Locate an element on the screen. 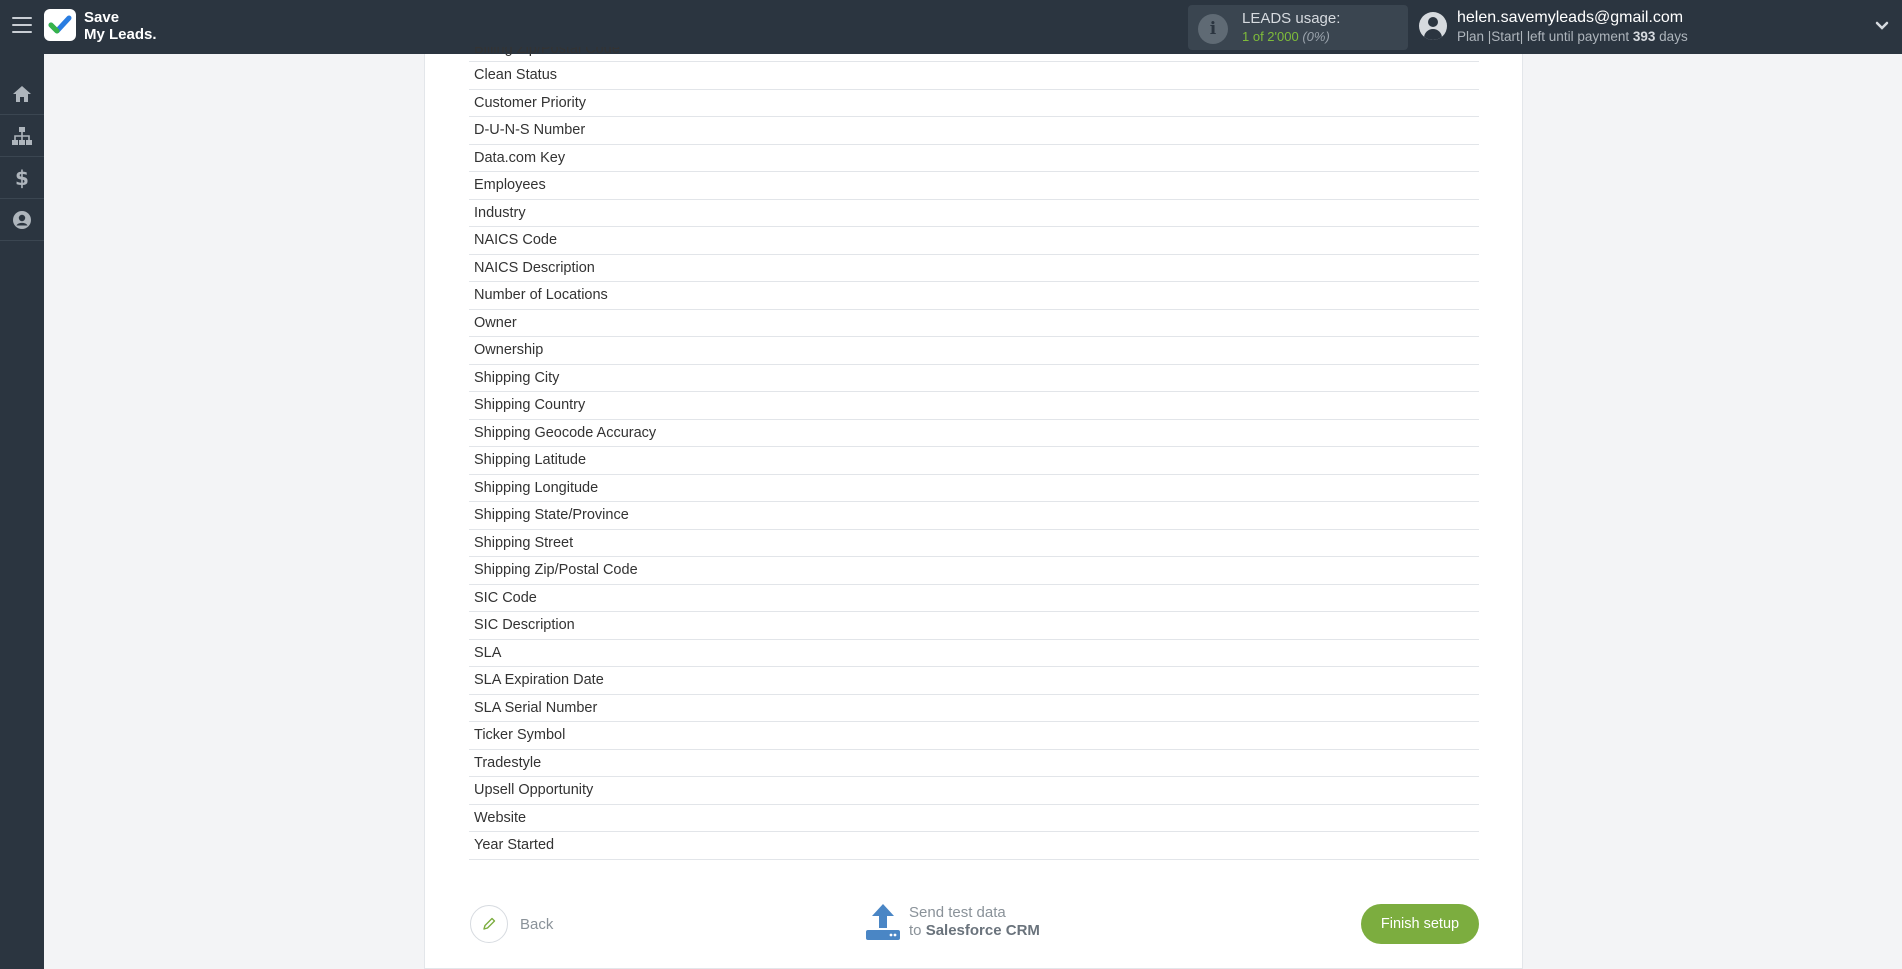 Image resolution: width=1902 pixels, height=969 pixels. chevron-down-icon is located at coordinates (1882, 26).